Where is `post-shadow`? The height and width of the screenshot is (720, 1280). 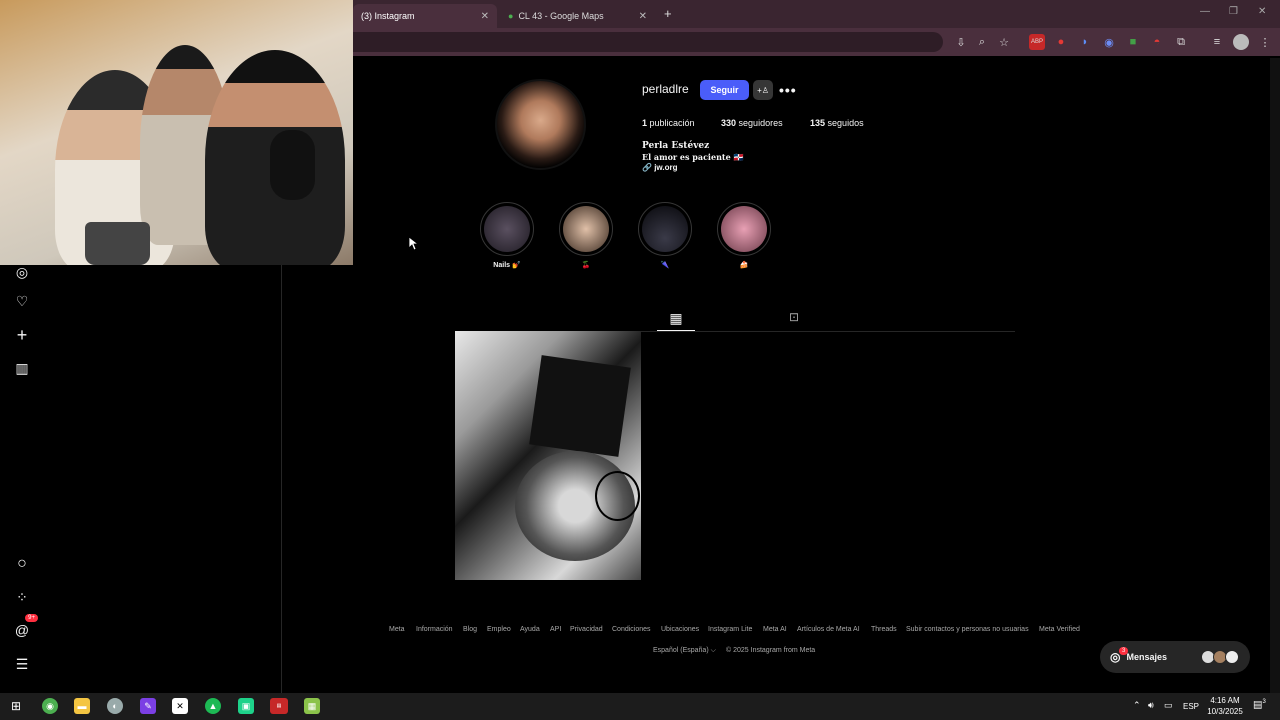 post-shadow is located at coordinates (580, 406).